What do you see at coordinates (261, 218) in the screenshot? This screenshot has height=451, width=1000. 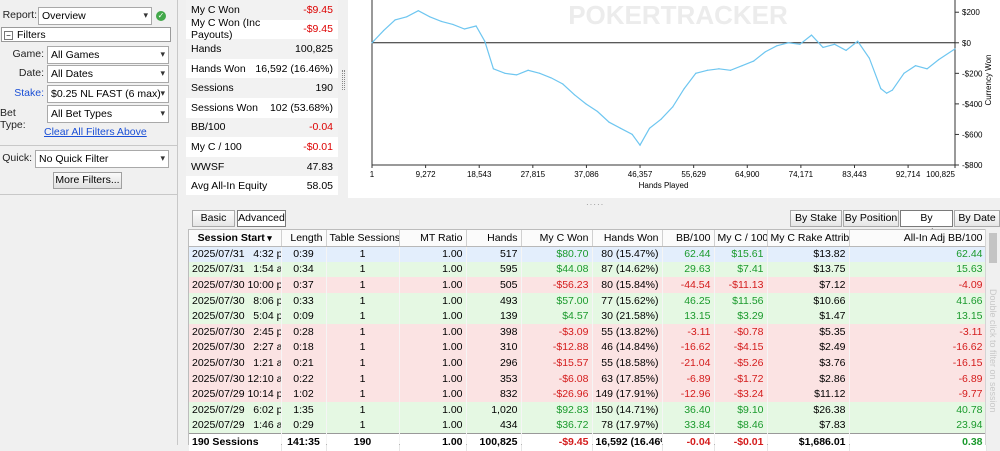 I see `tab-advanced: Advanced` at bounding box center [261, 218].